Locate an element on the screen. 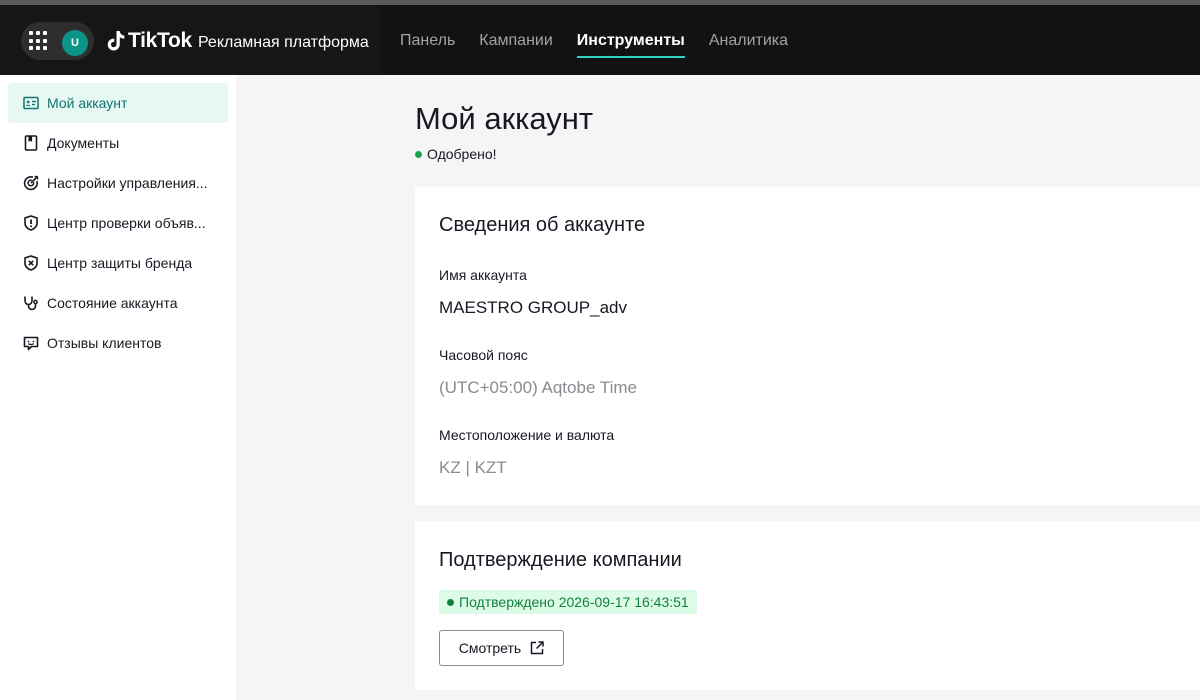 The height and width of the screenshot is (700, 1200). page-title: Мой аккаунт is located at coordinates (504, 118).